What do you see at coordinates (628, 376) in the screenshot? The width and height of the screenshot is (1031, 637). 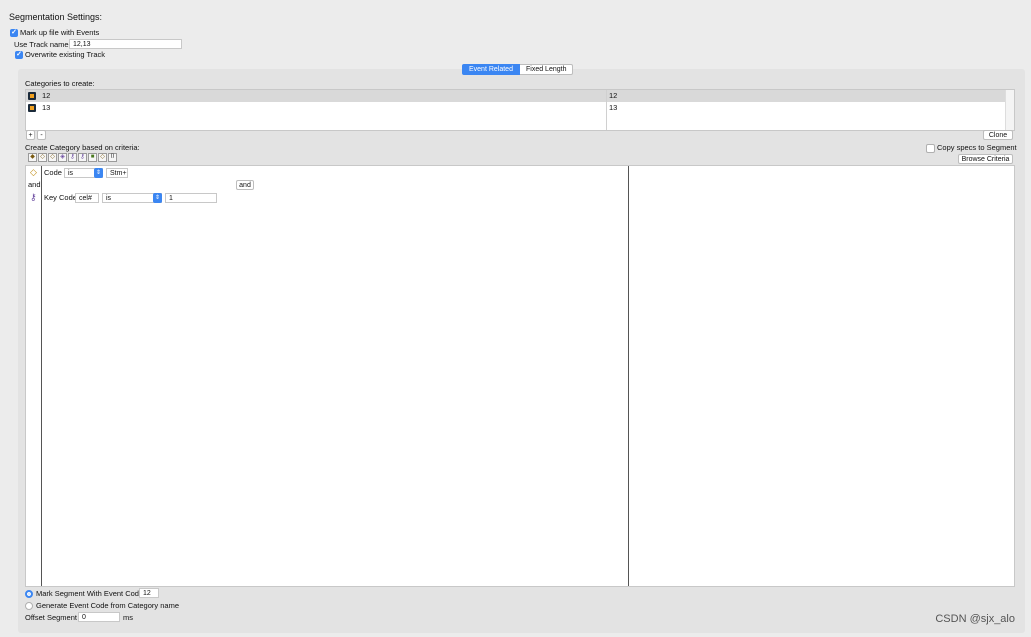 I see `criteria-split-divider` at bounding box center [628, 376].